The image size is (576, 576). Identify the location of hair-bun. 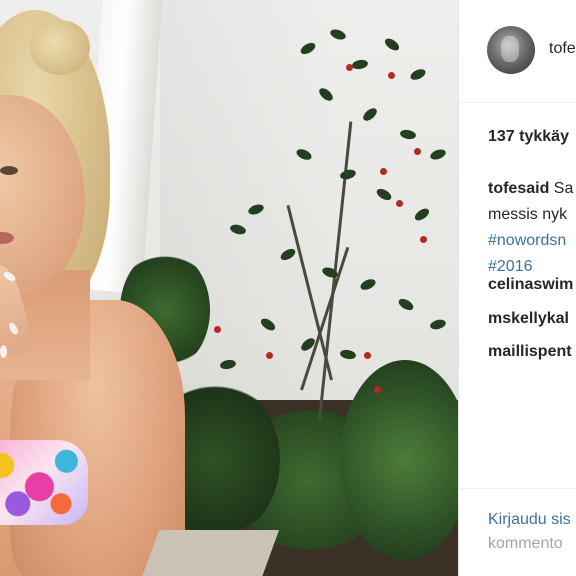
(60, 47).